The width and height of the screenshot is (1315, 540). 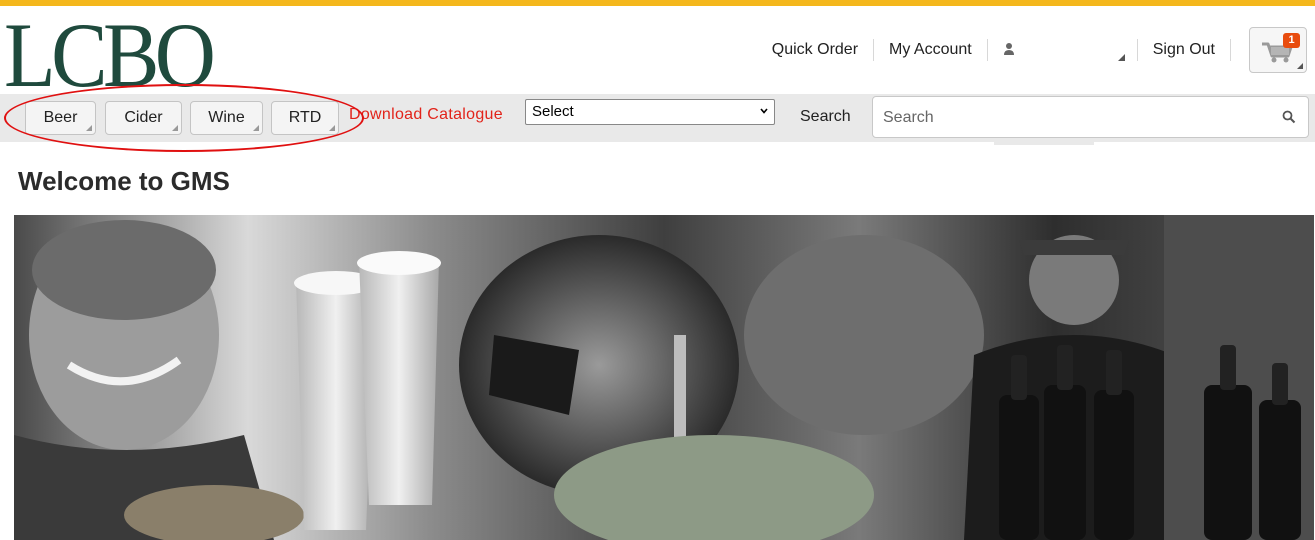 What do you see at coordinates (124, 181) in the screenshot?
I see `page-title: Welcome to GMS` at bounding box center [124, 181].